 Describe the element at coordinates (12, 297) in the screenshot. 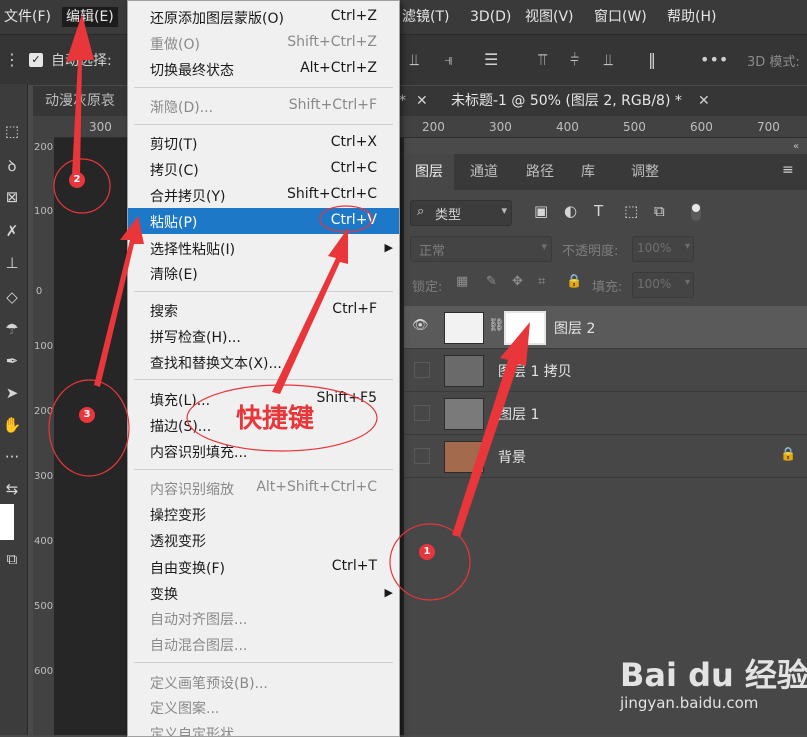

I see `eraser-tool-icon: ◇` at that location.